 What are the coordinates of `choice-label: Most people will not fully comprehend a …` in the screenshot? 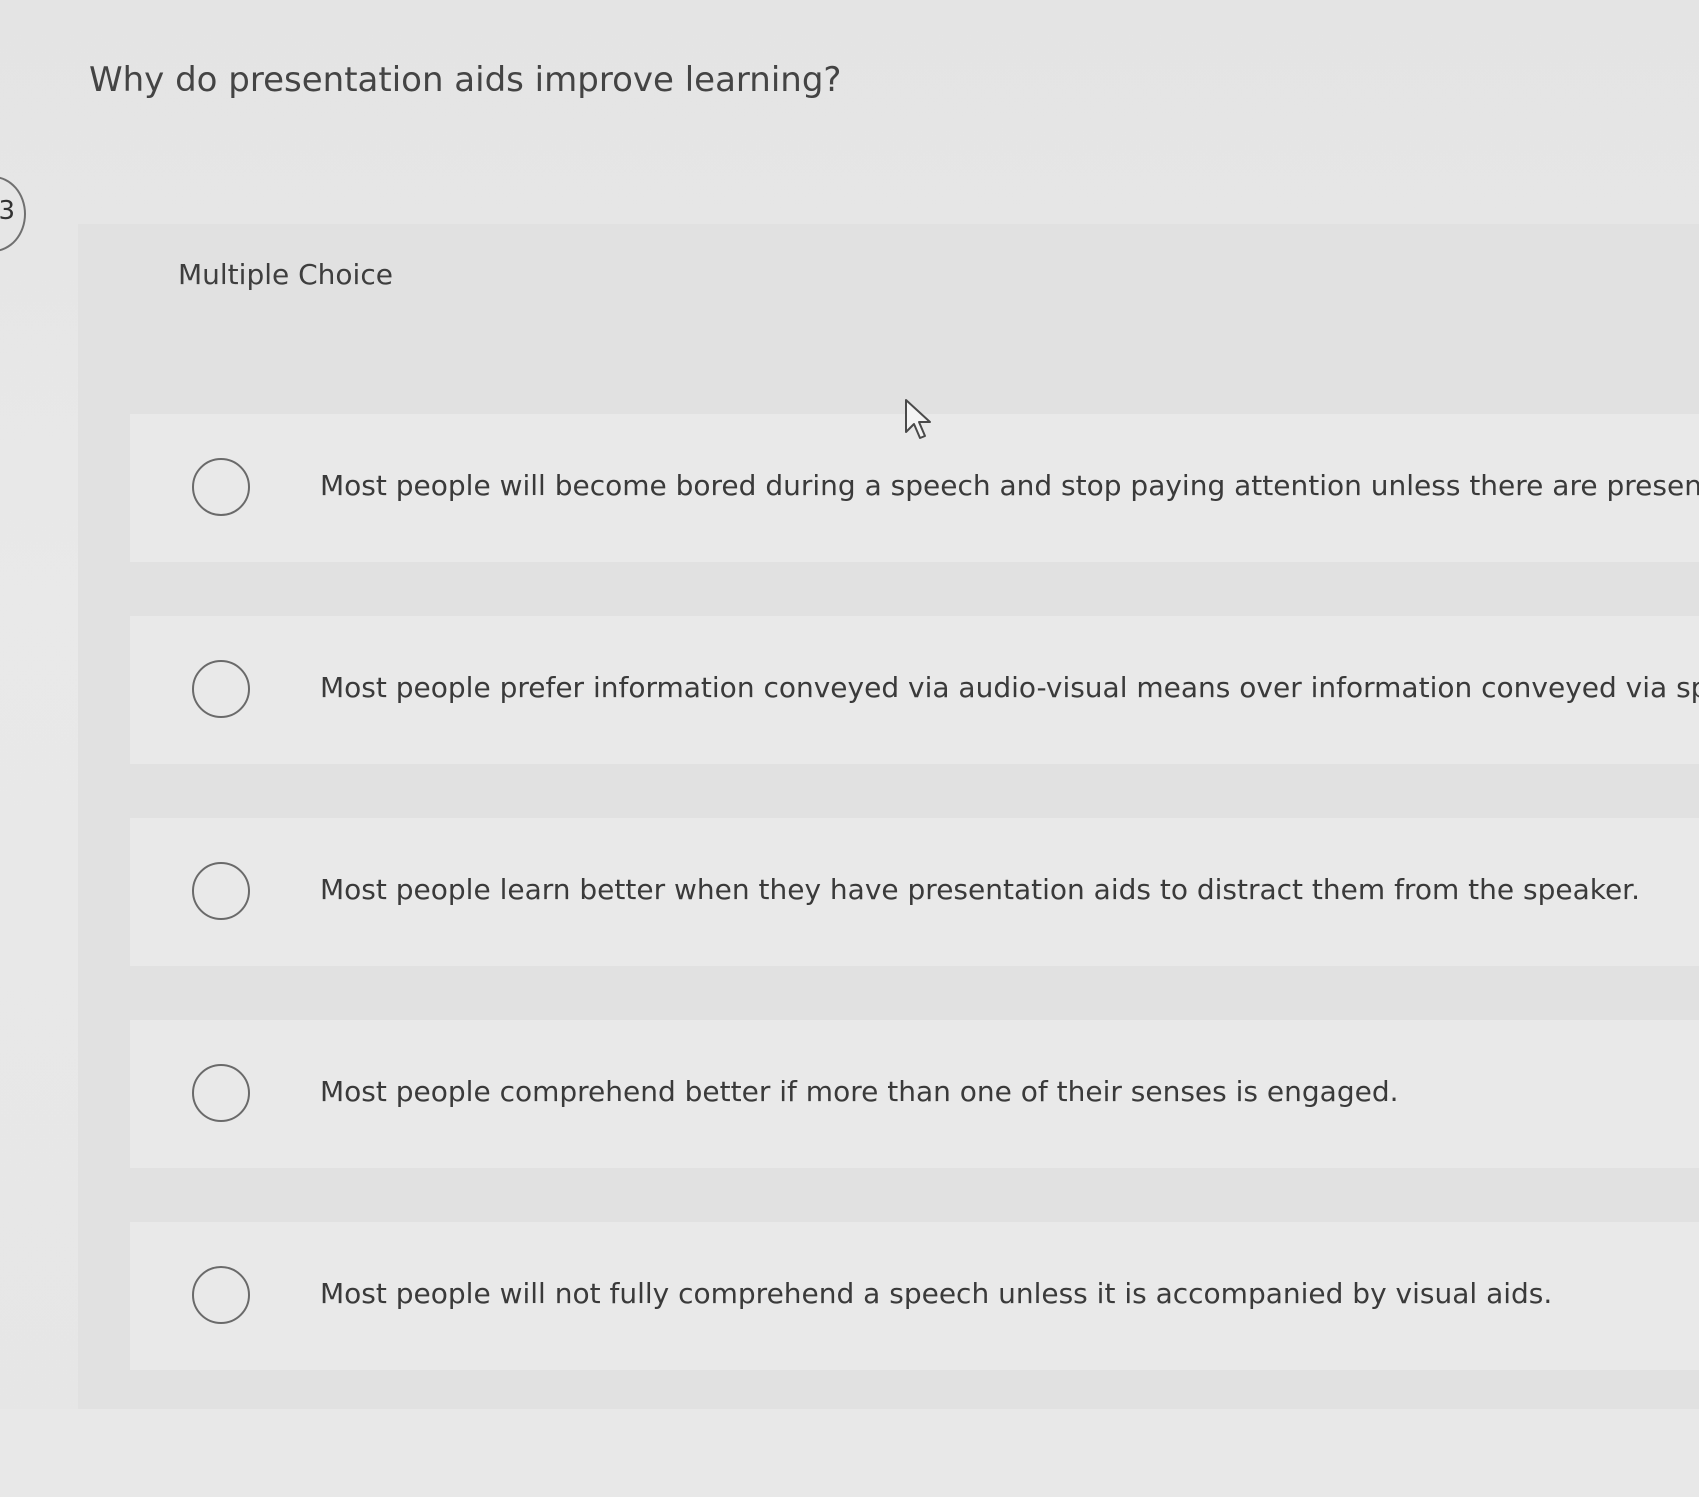 It's located at (936, 1293).